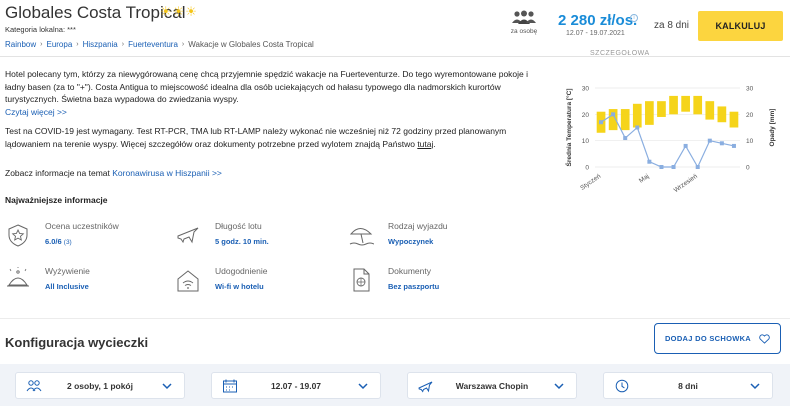 This screenshot has height=406, width=790. I want to click on covid-details-link: tutaj, so click(425, 144).